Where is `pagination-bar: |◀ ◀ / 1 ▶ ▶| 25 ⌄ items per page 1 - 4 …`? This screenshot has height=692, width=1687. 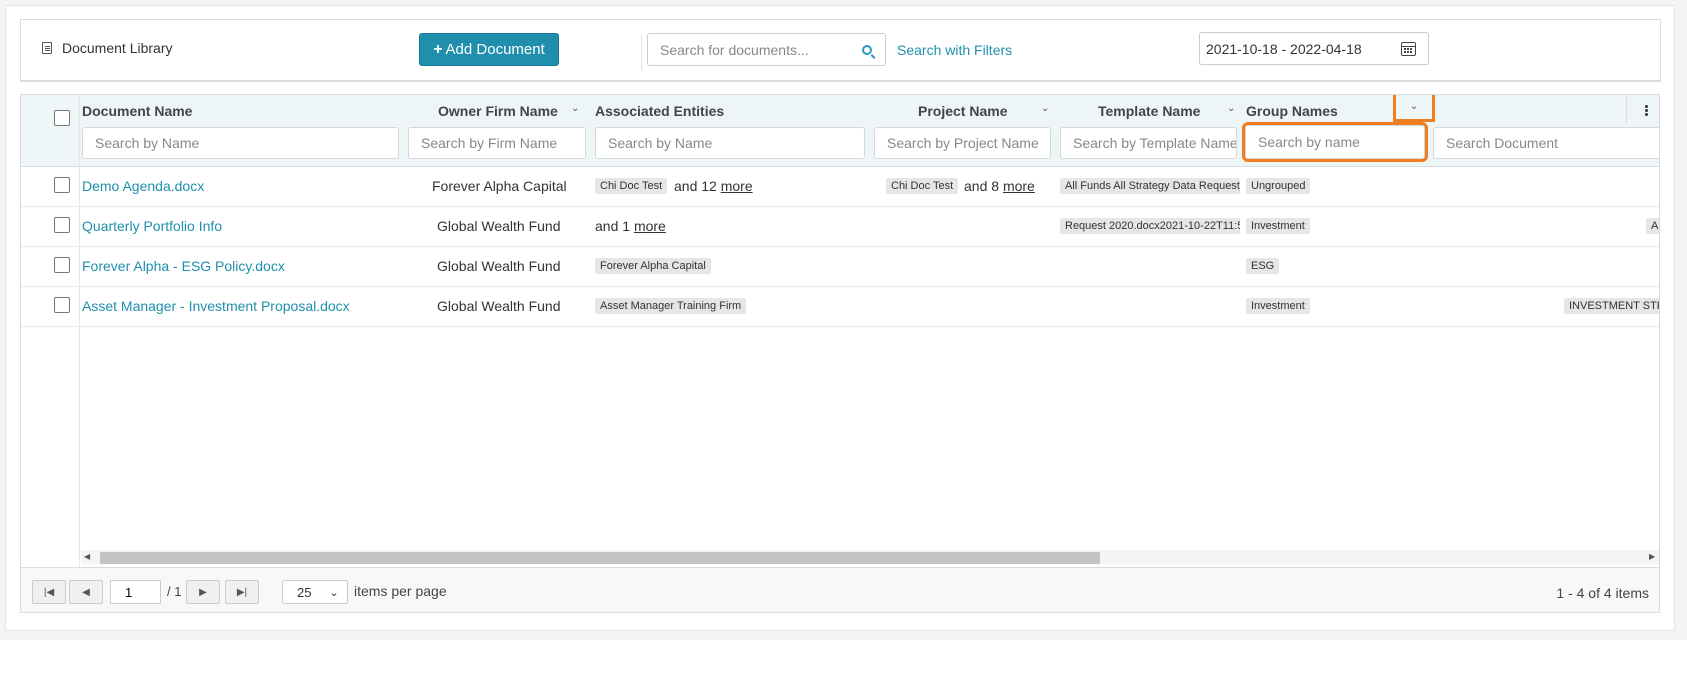
pagination-bar: |◀ ◀ / 1 ▶ ▶| 25 ⌄ items per page 1 - 4 … is located at coordinates (840, 589).